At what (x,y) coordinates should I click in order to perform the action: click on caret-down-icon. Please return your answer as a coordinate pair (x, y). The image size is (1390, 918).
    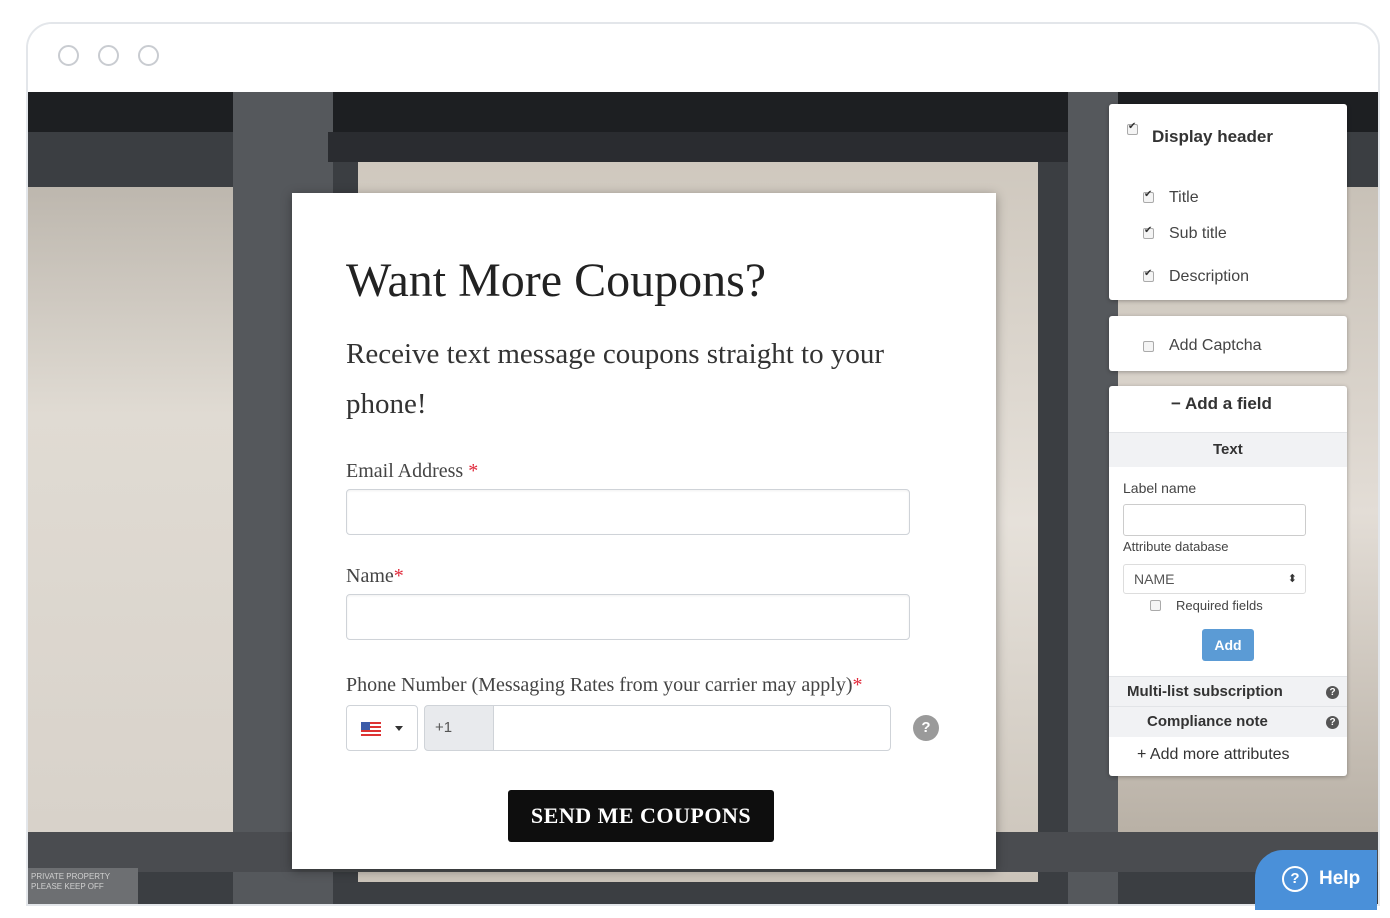
    Looking at the image, I should click on (399, 728).